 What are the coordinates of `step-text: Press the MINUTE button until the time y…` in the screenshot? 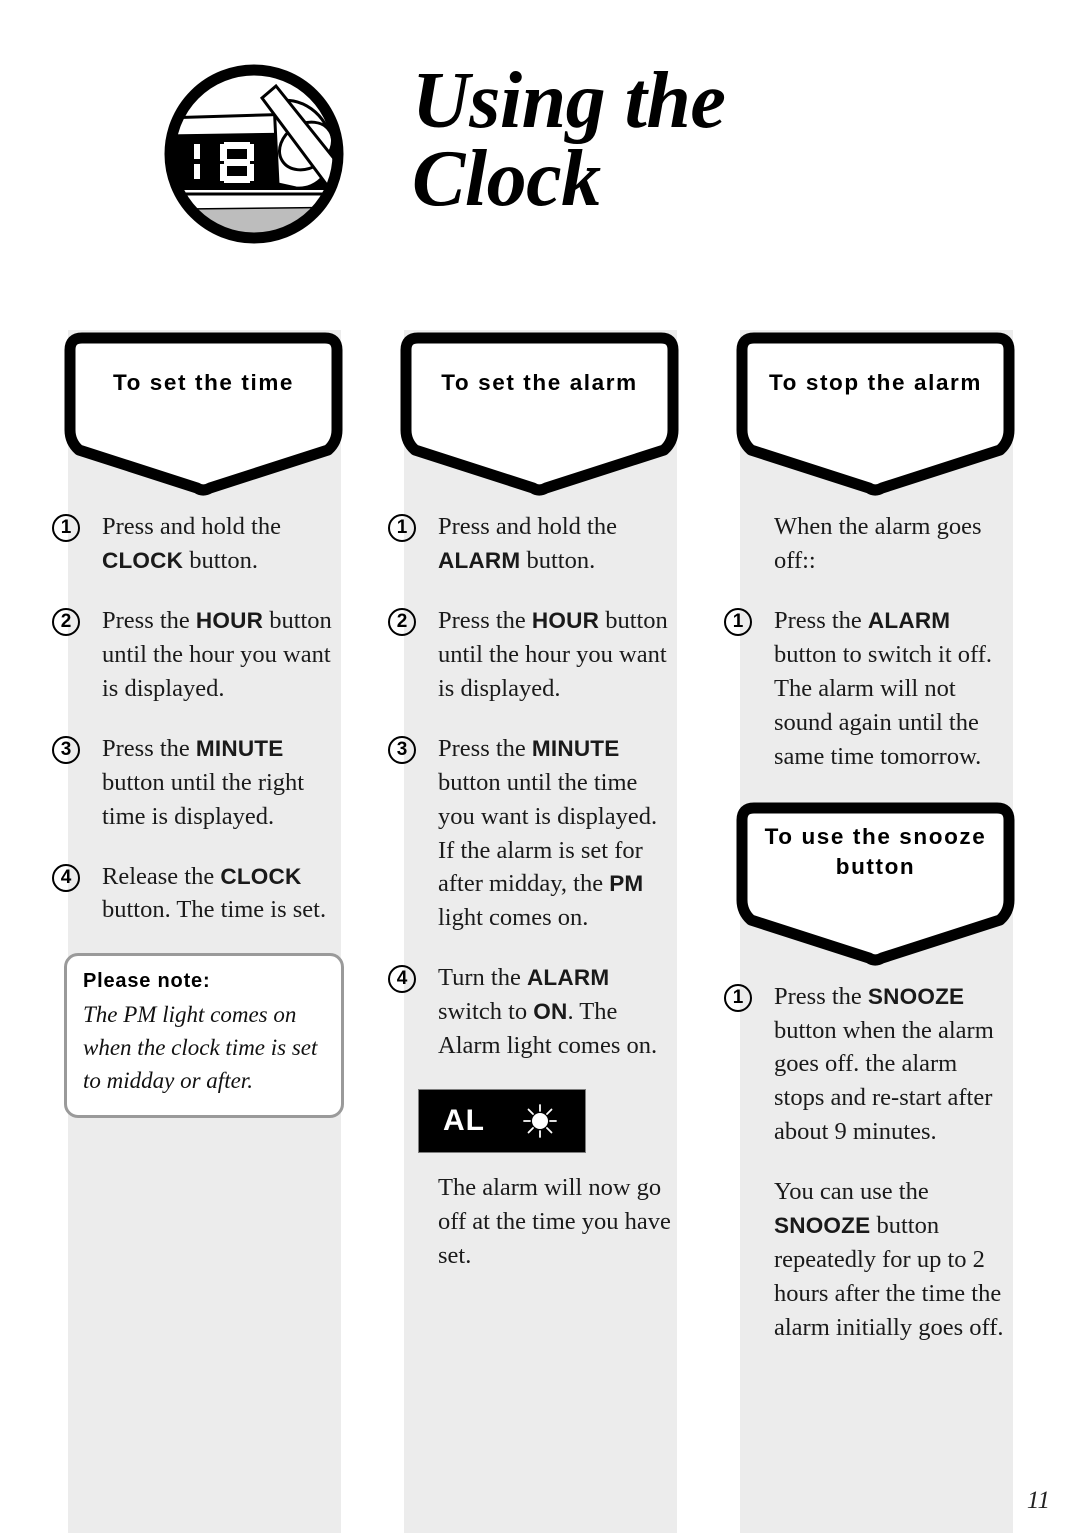 It's located at (548, 833).